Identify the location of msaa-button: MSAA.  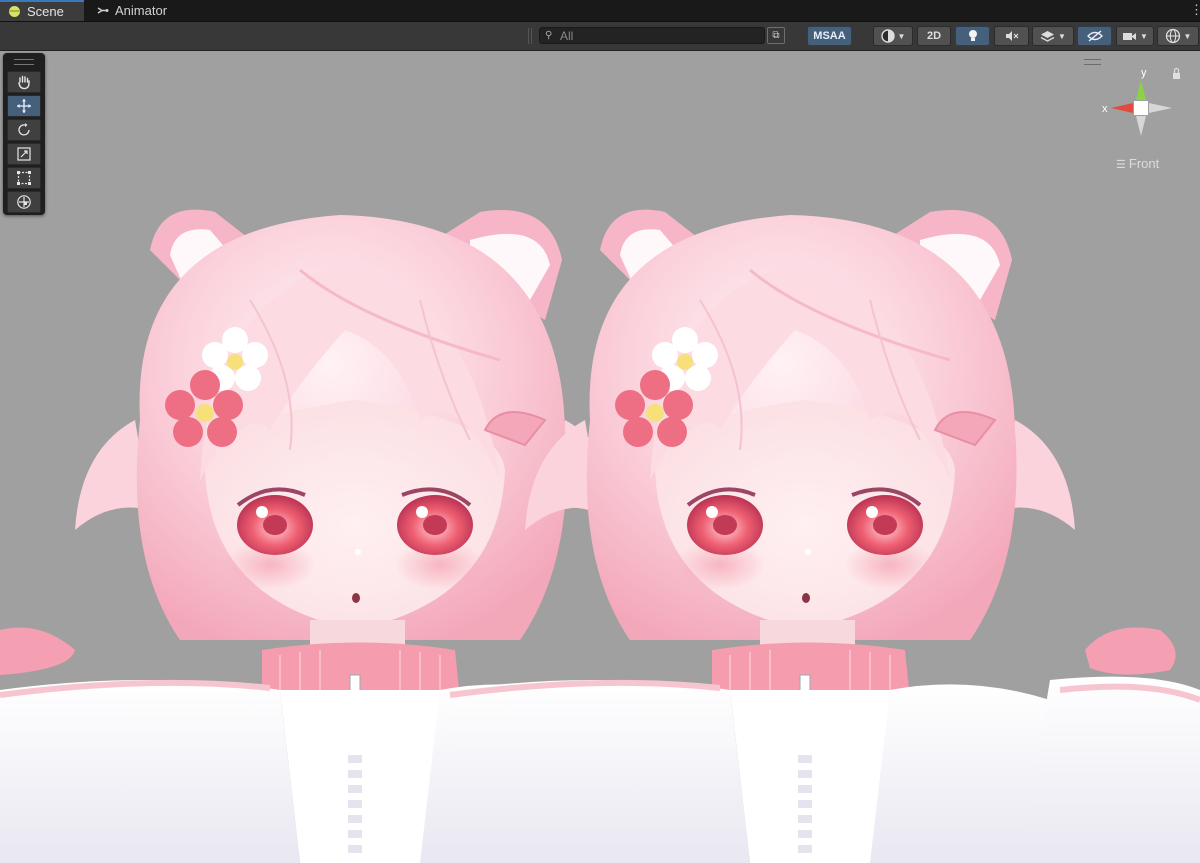
(829, 36).